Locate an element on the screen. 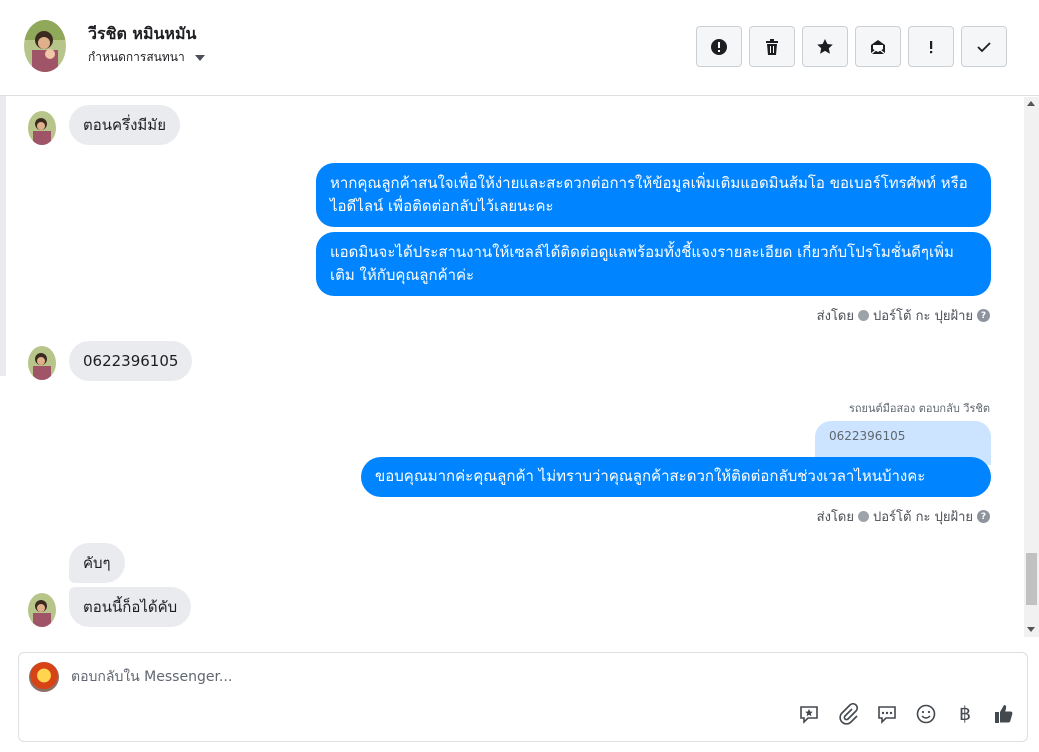 The height and width of the screenshot is (752, 1039). check-icon is located at coordinates (984, 46).